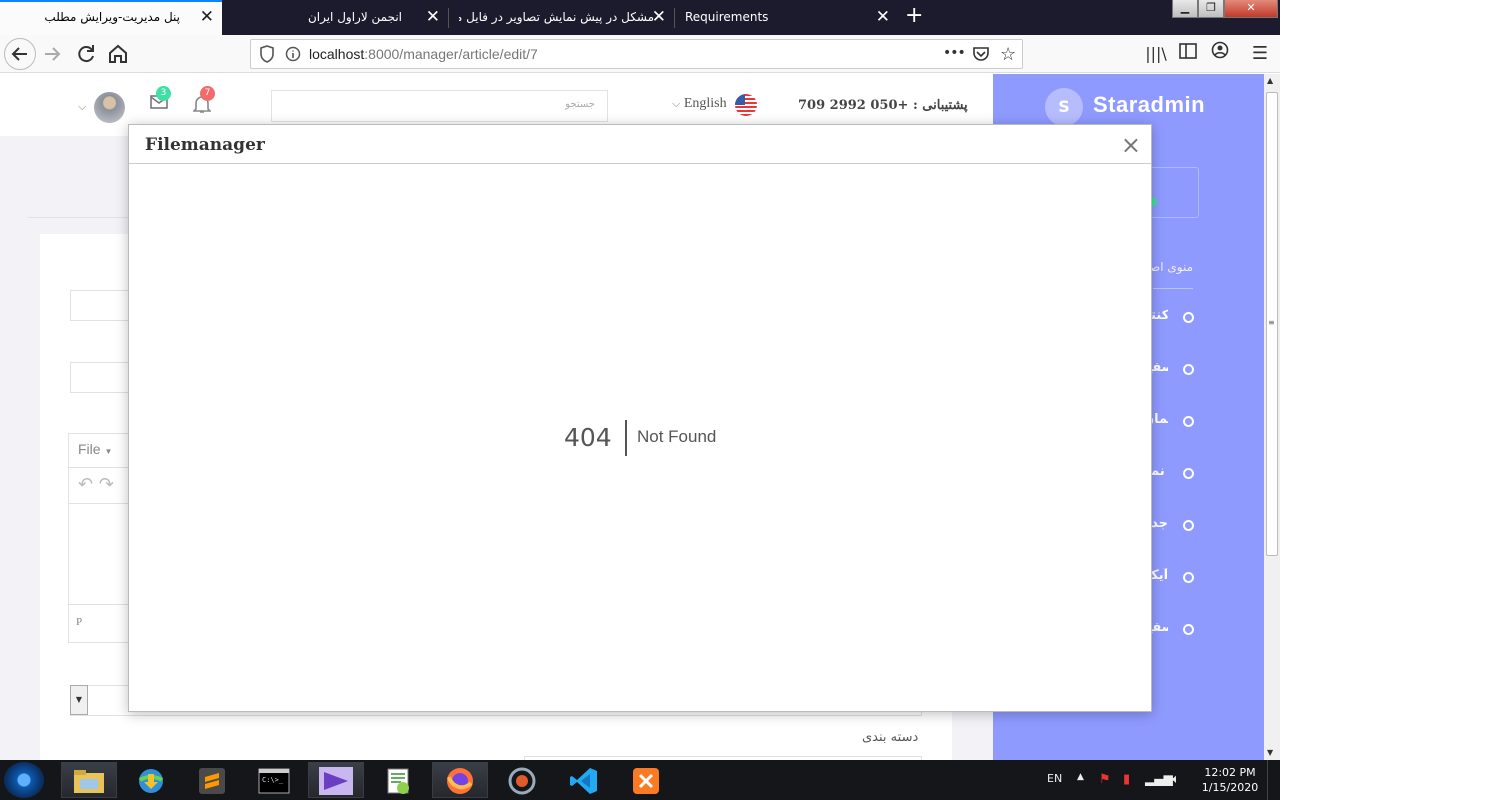  Describe the element at coordinates (1270, 752) in the screenshot. I see `scroll-down-icon: ▼` at that location.